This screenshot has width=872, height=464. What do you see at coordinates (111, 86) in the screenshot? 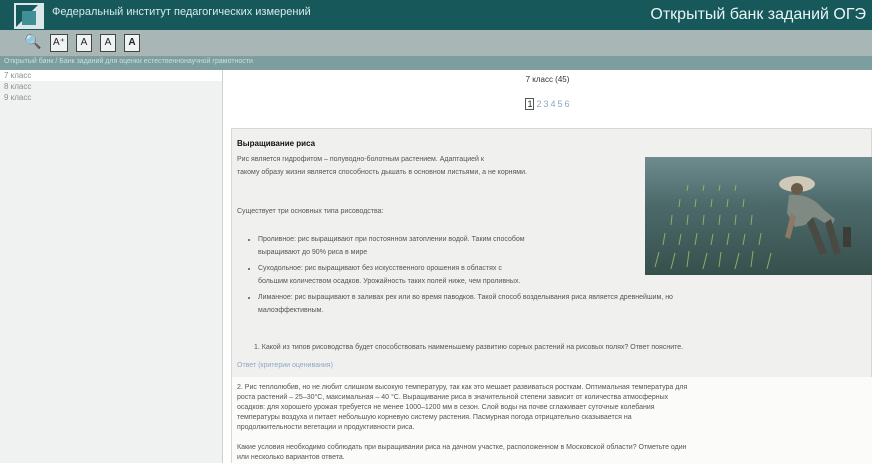
I see `sidebar-item-grade-8: 8 класс` at bounding box center [111, 86].